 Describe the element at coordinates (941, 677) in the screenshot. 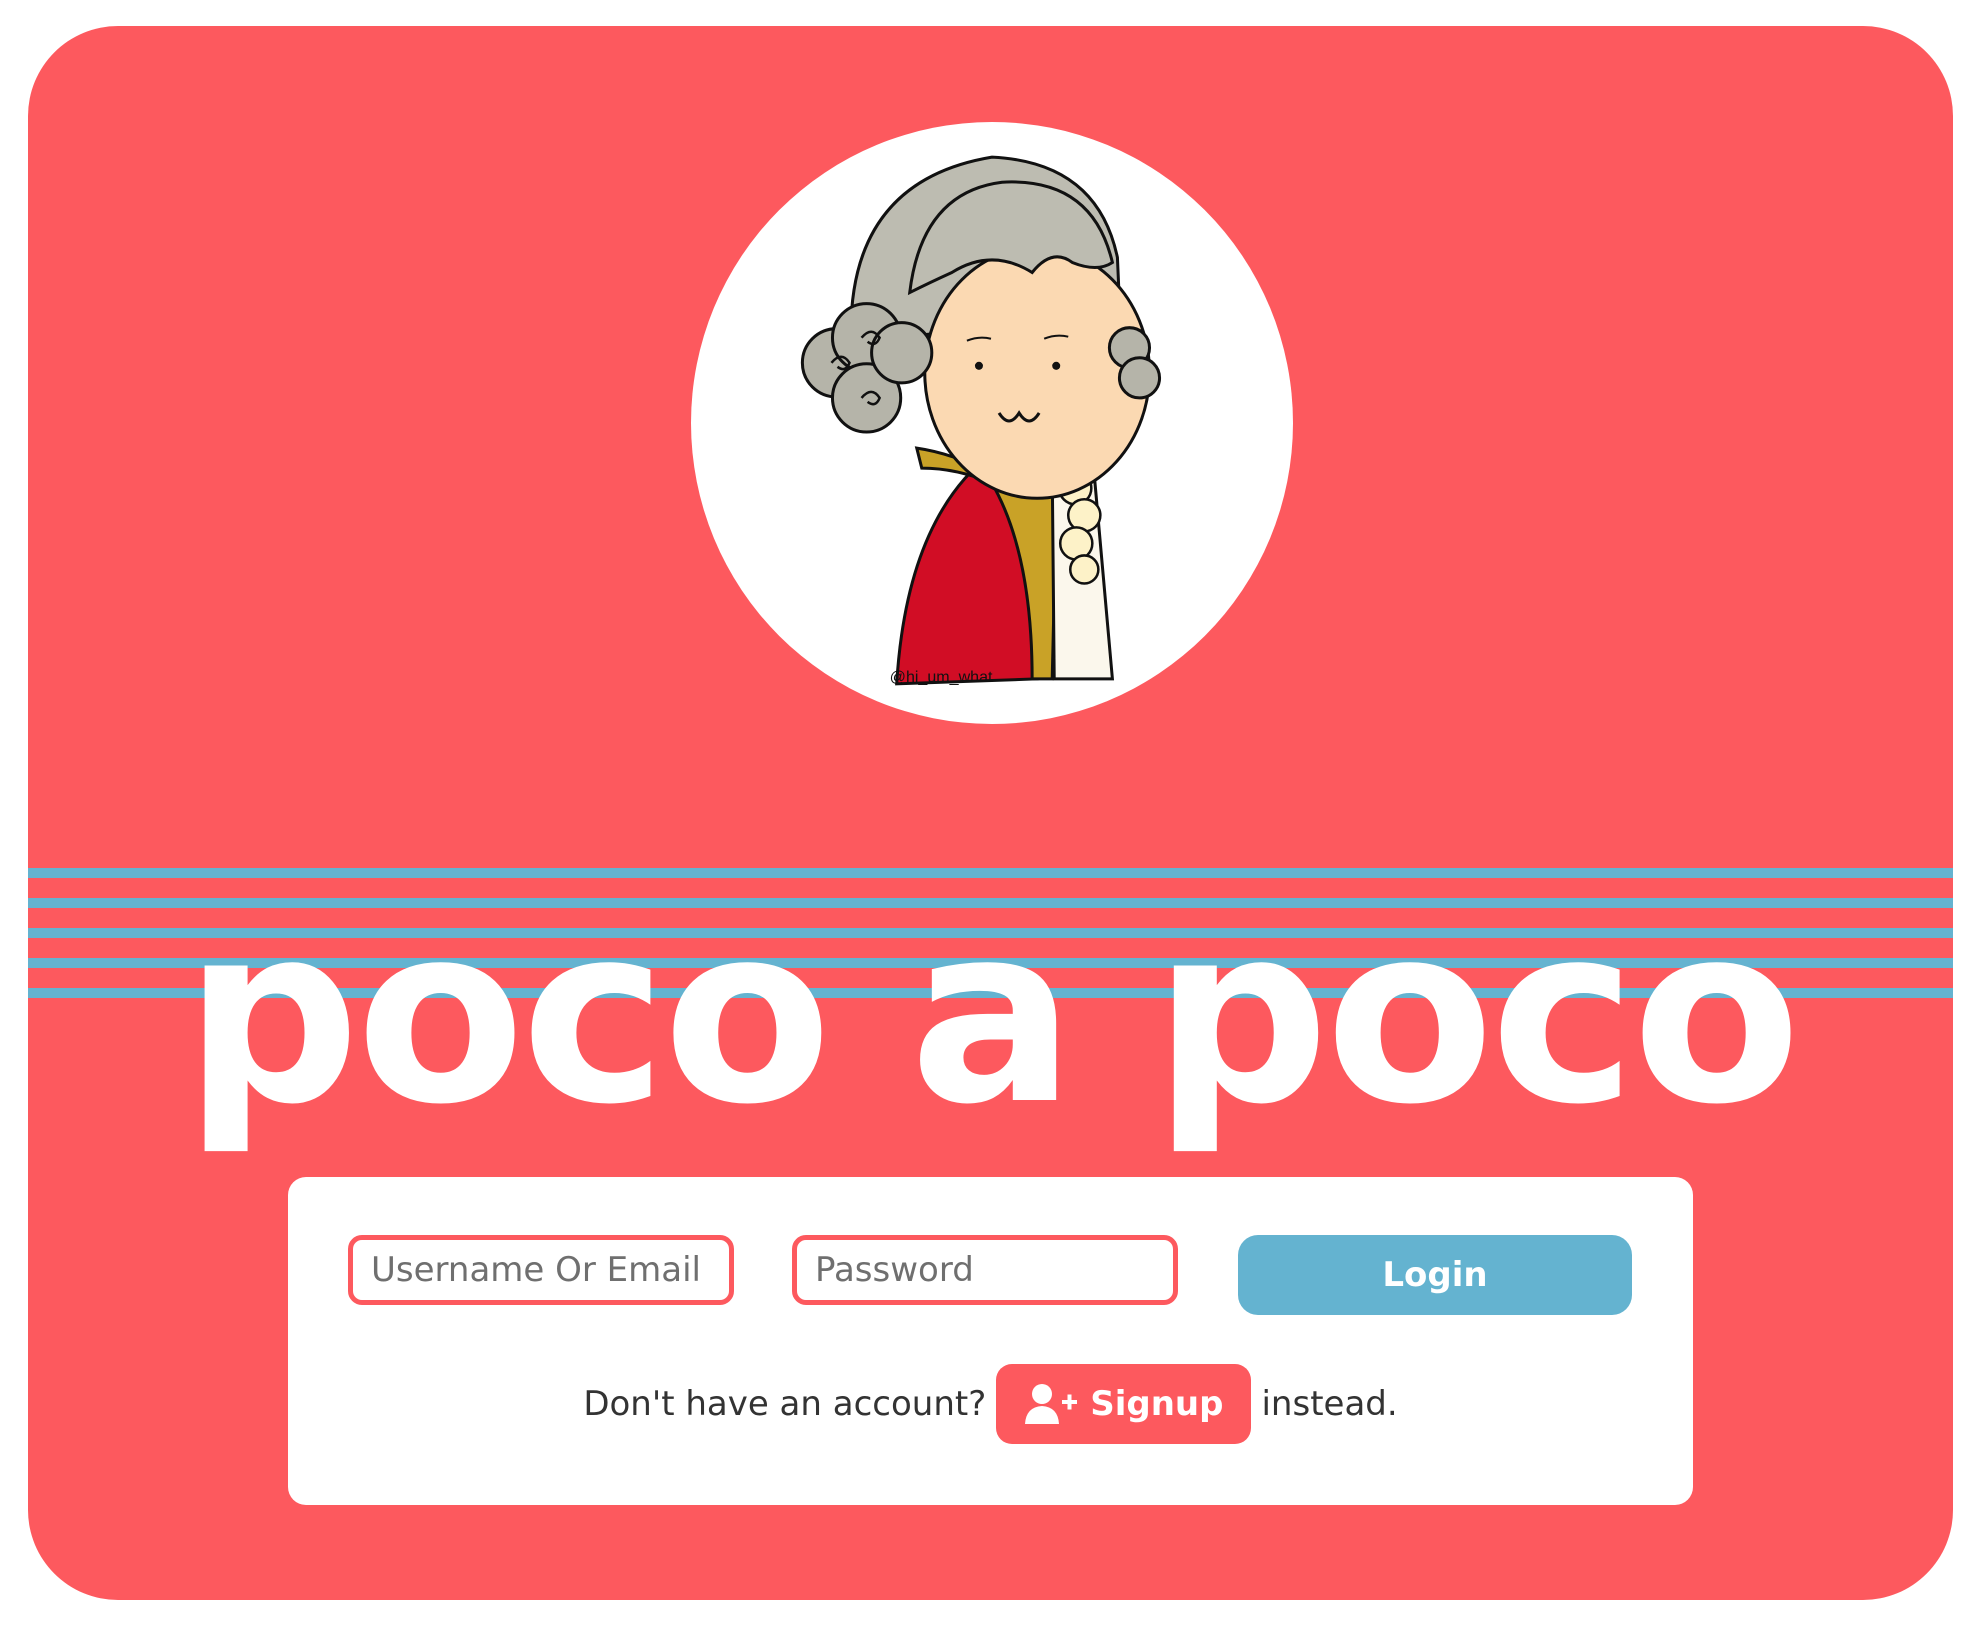

I see `artist-credit: @hi_um_what` at that location.